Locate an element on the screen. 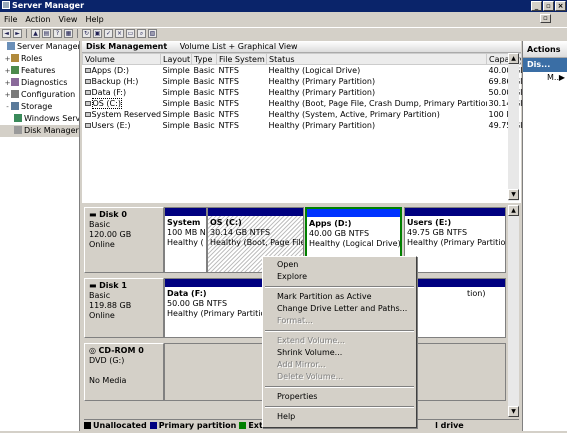  legend-swatch is located at coordinates (87, 425).